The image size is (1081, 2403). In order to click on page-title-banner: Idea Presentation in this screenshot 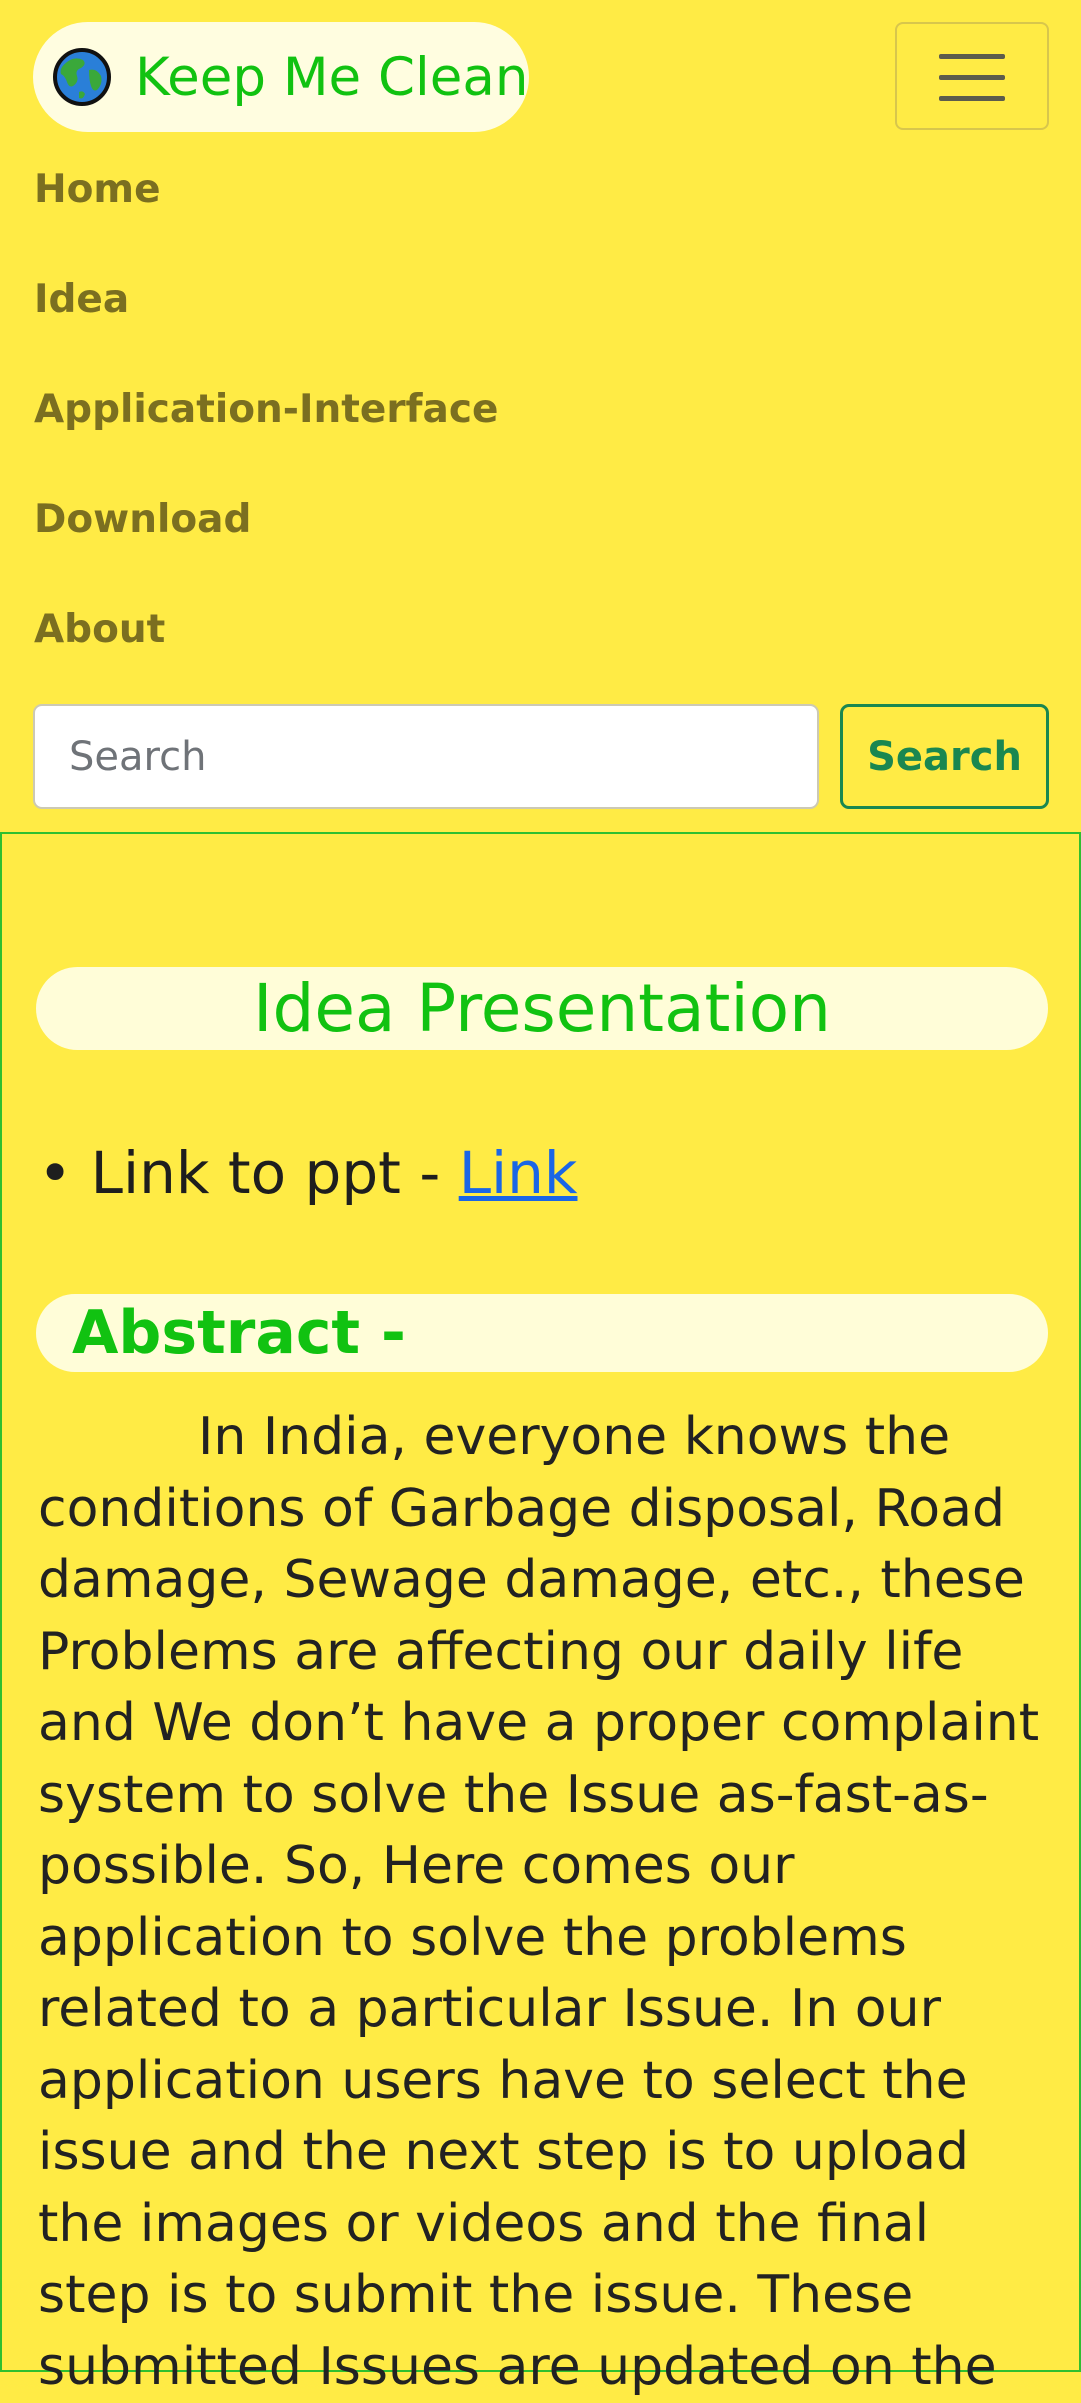, I will do `click(542, 1008)`.